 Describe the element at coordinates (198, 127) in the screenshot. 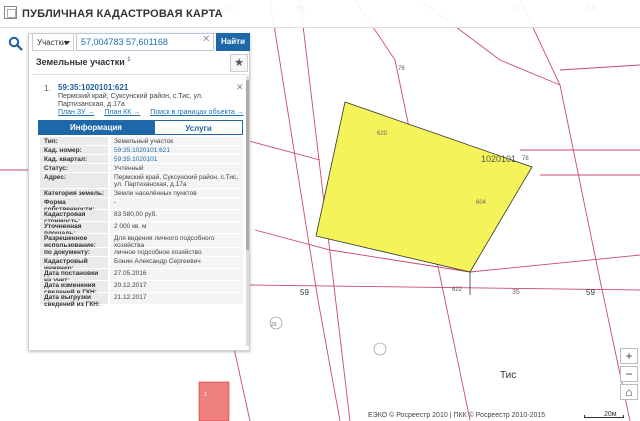

I see `tab-services: Услуги` at that location.